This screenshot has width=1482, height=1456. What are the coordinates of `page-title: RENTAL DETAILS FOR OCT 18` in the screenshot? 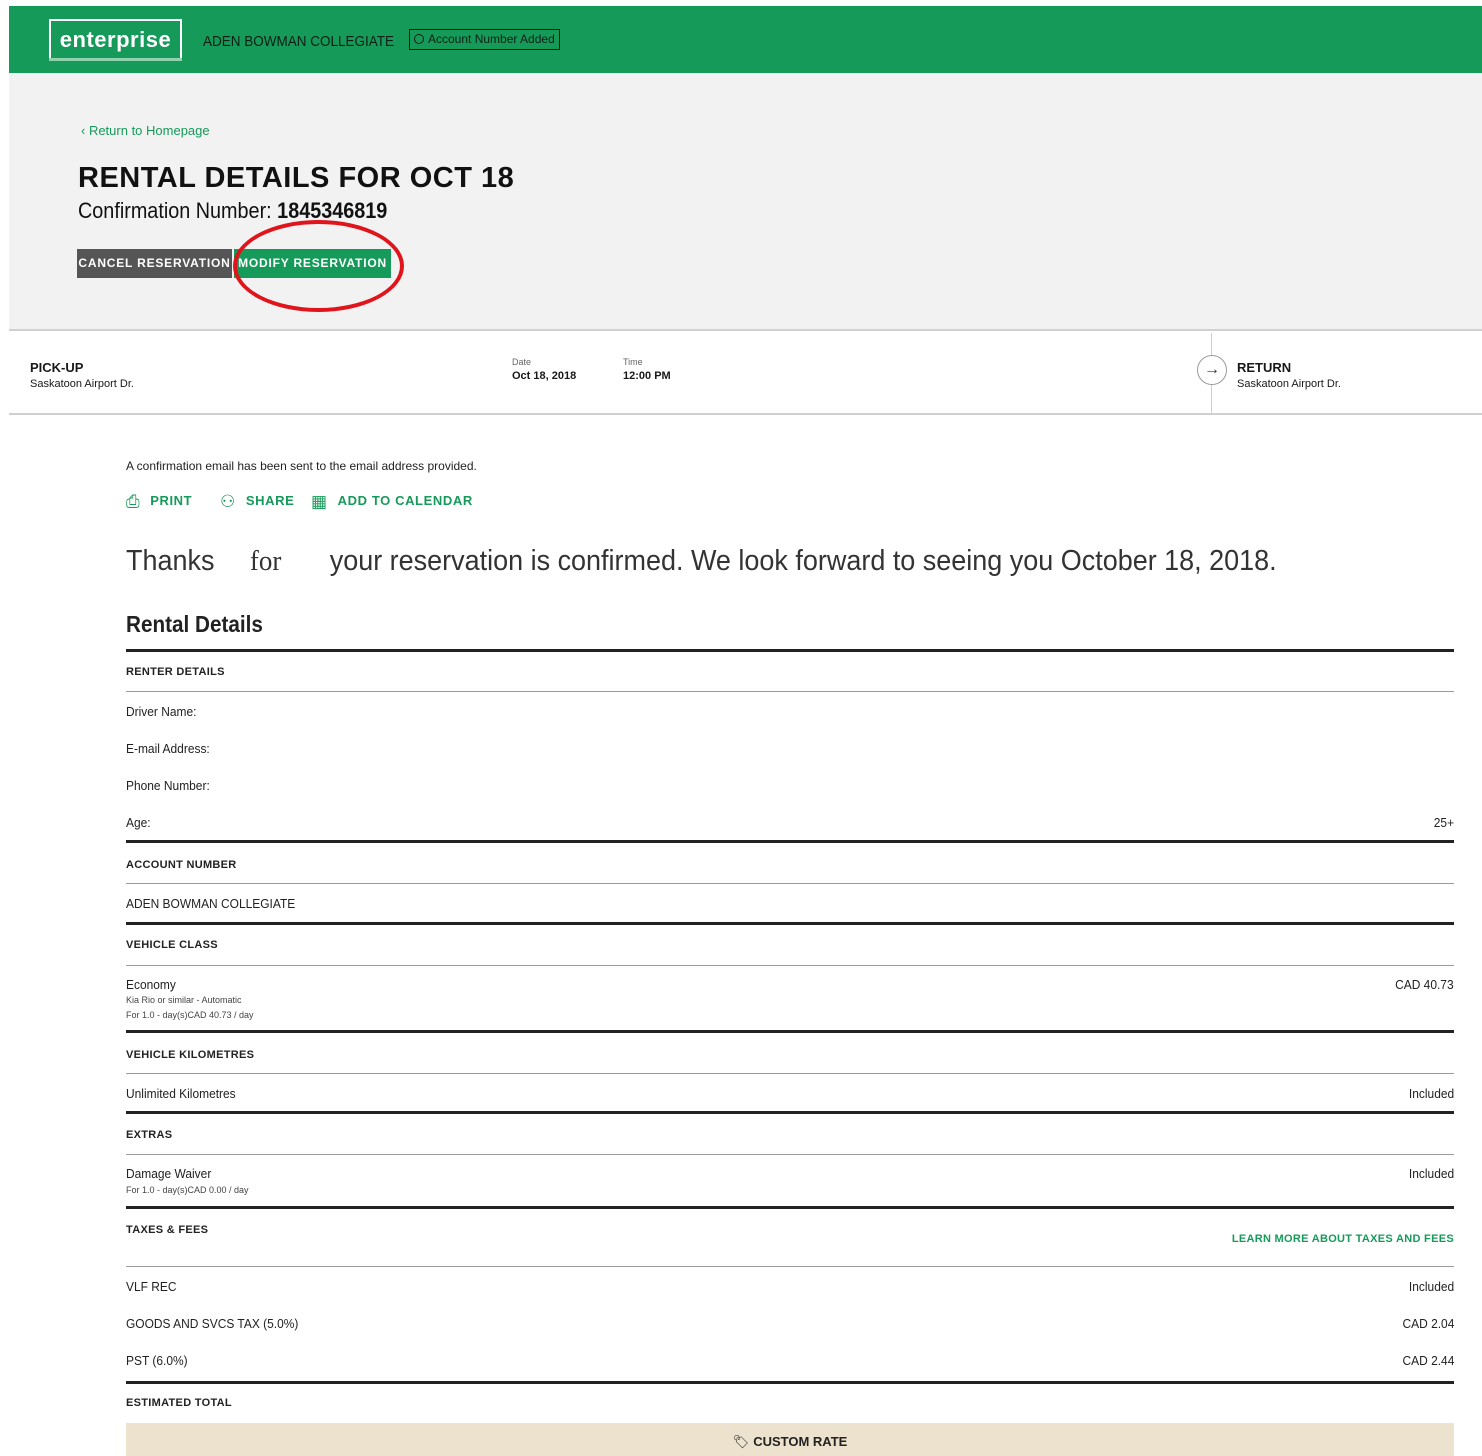 It's located at (296, 178).